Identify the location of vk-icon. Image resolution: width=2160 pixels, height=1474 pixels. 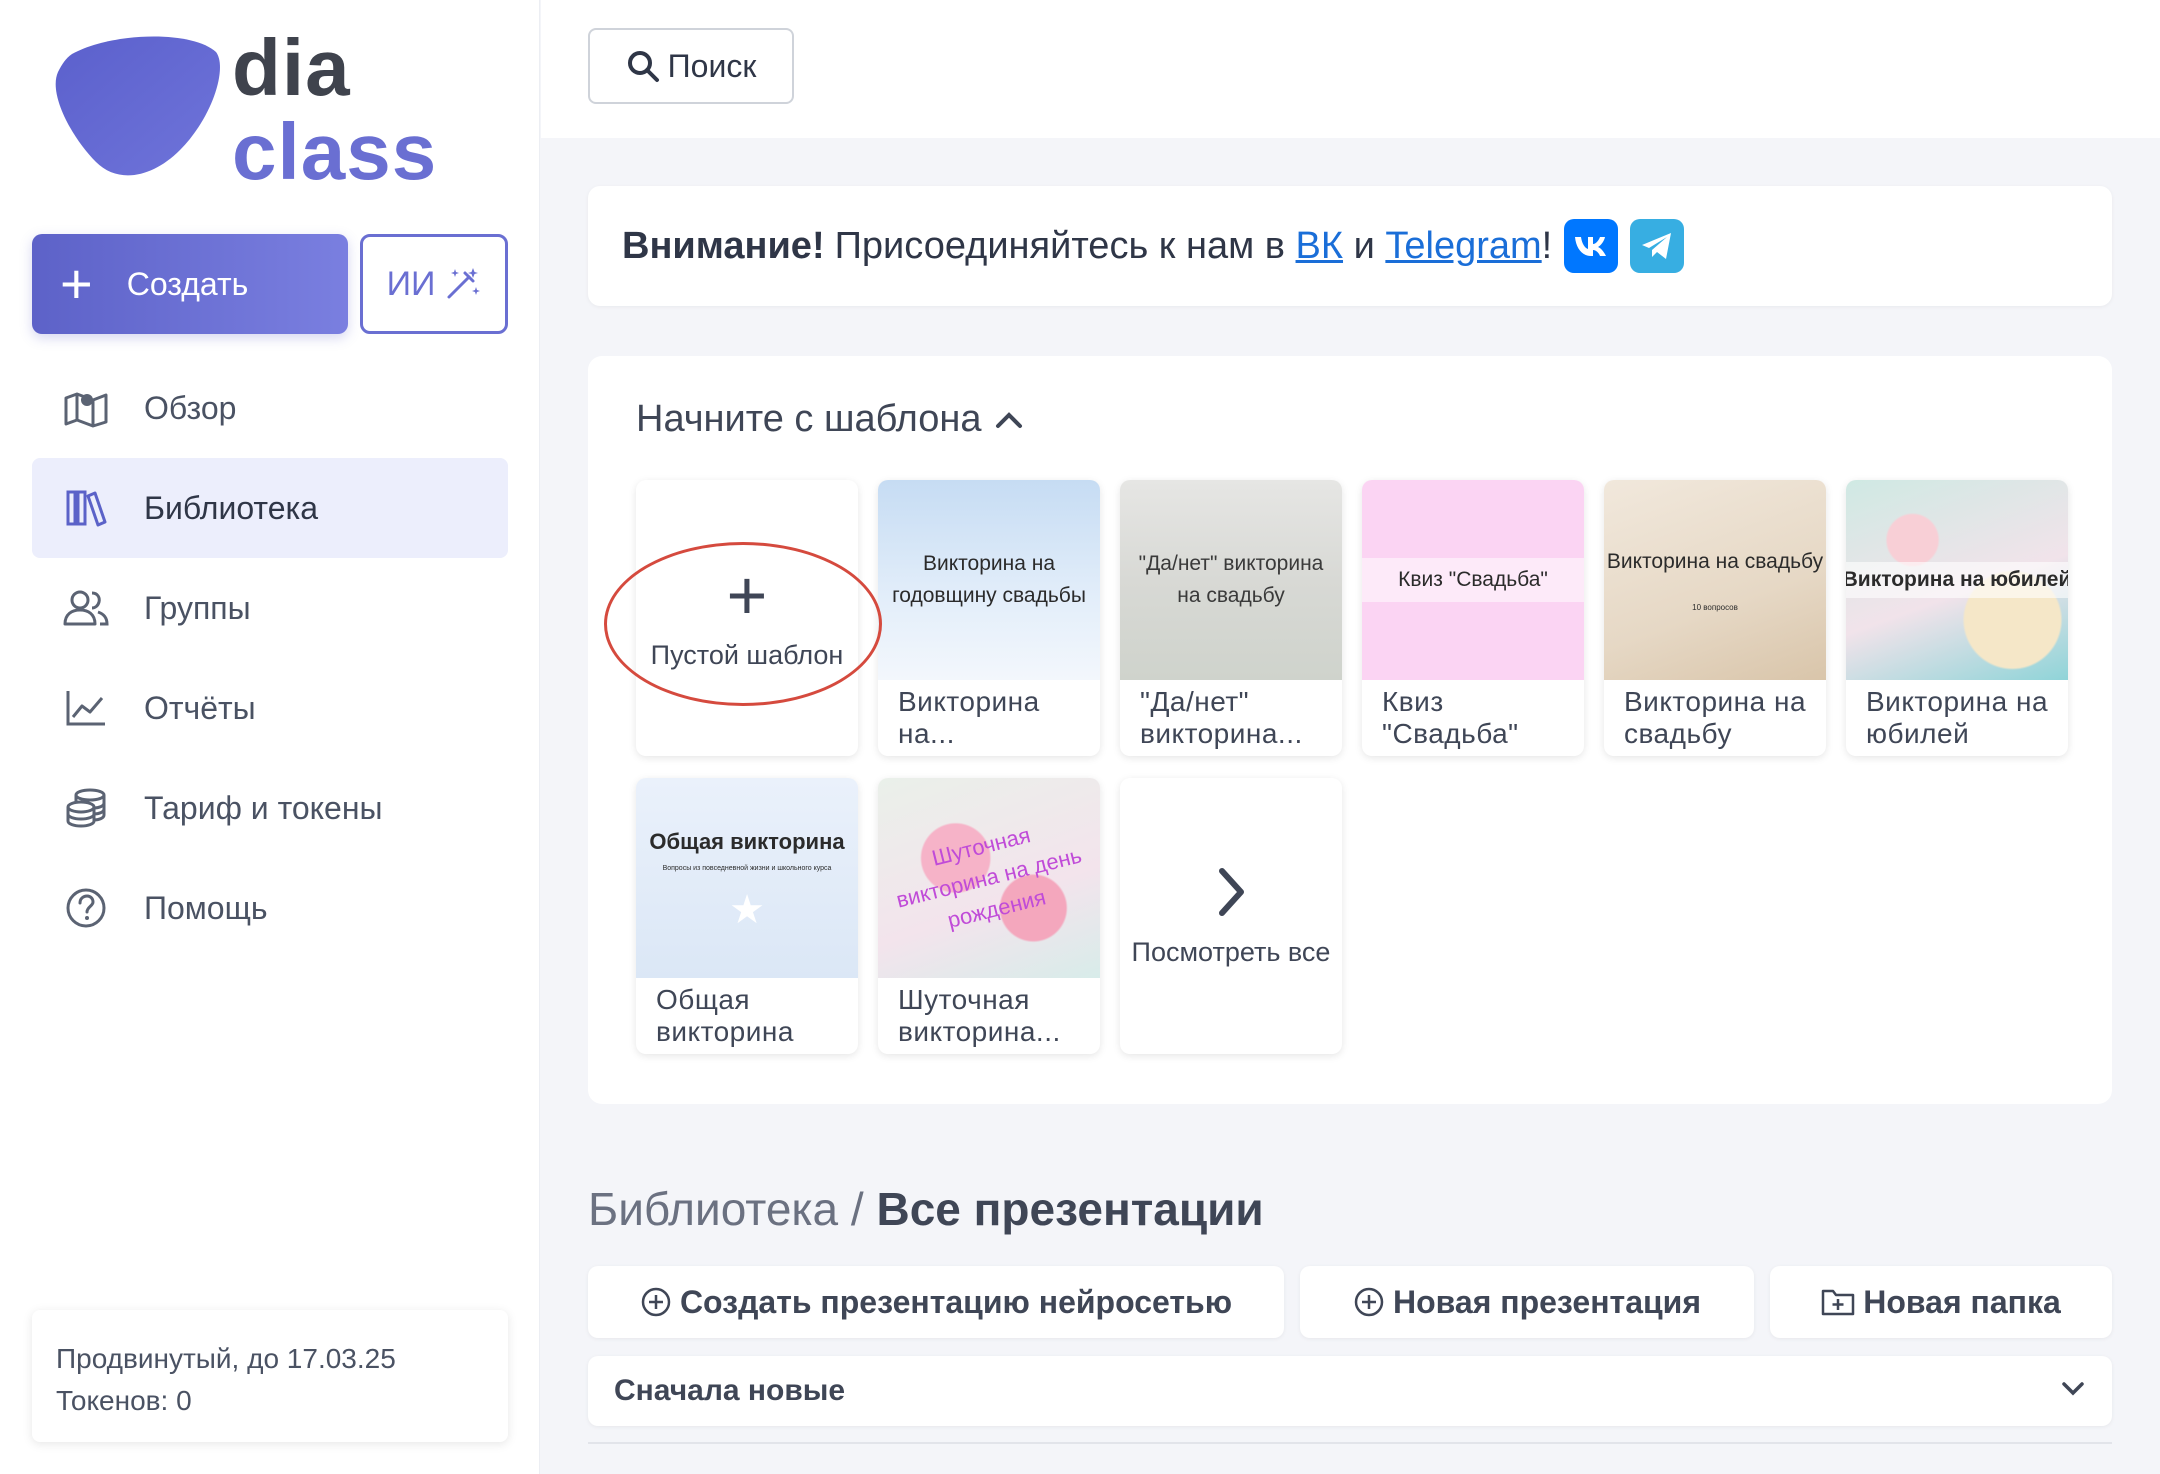
(1591, 246).